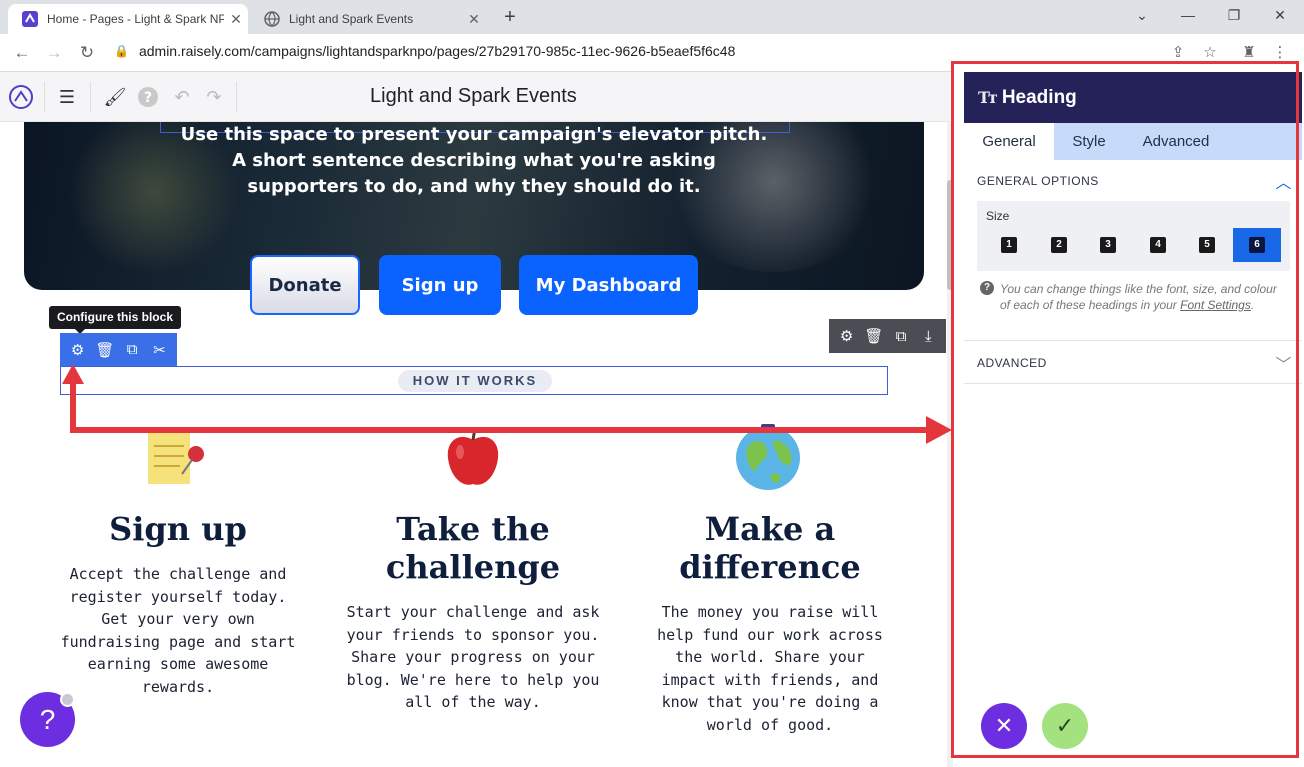  I want to click on panel-tabs: General Style Advanced, so click(1133, 141).